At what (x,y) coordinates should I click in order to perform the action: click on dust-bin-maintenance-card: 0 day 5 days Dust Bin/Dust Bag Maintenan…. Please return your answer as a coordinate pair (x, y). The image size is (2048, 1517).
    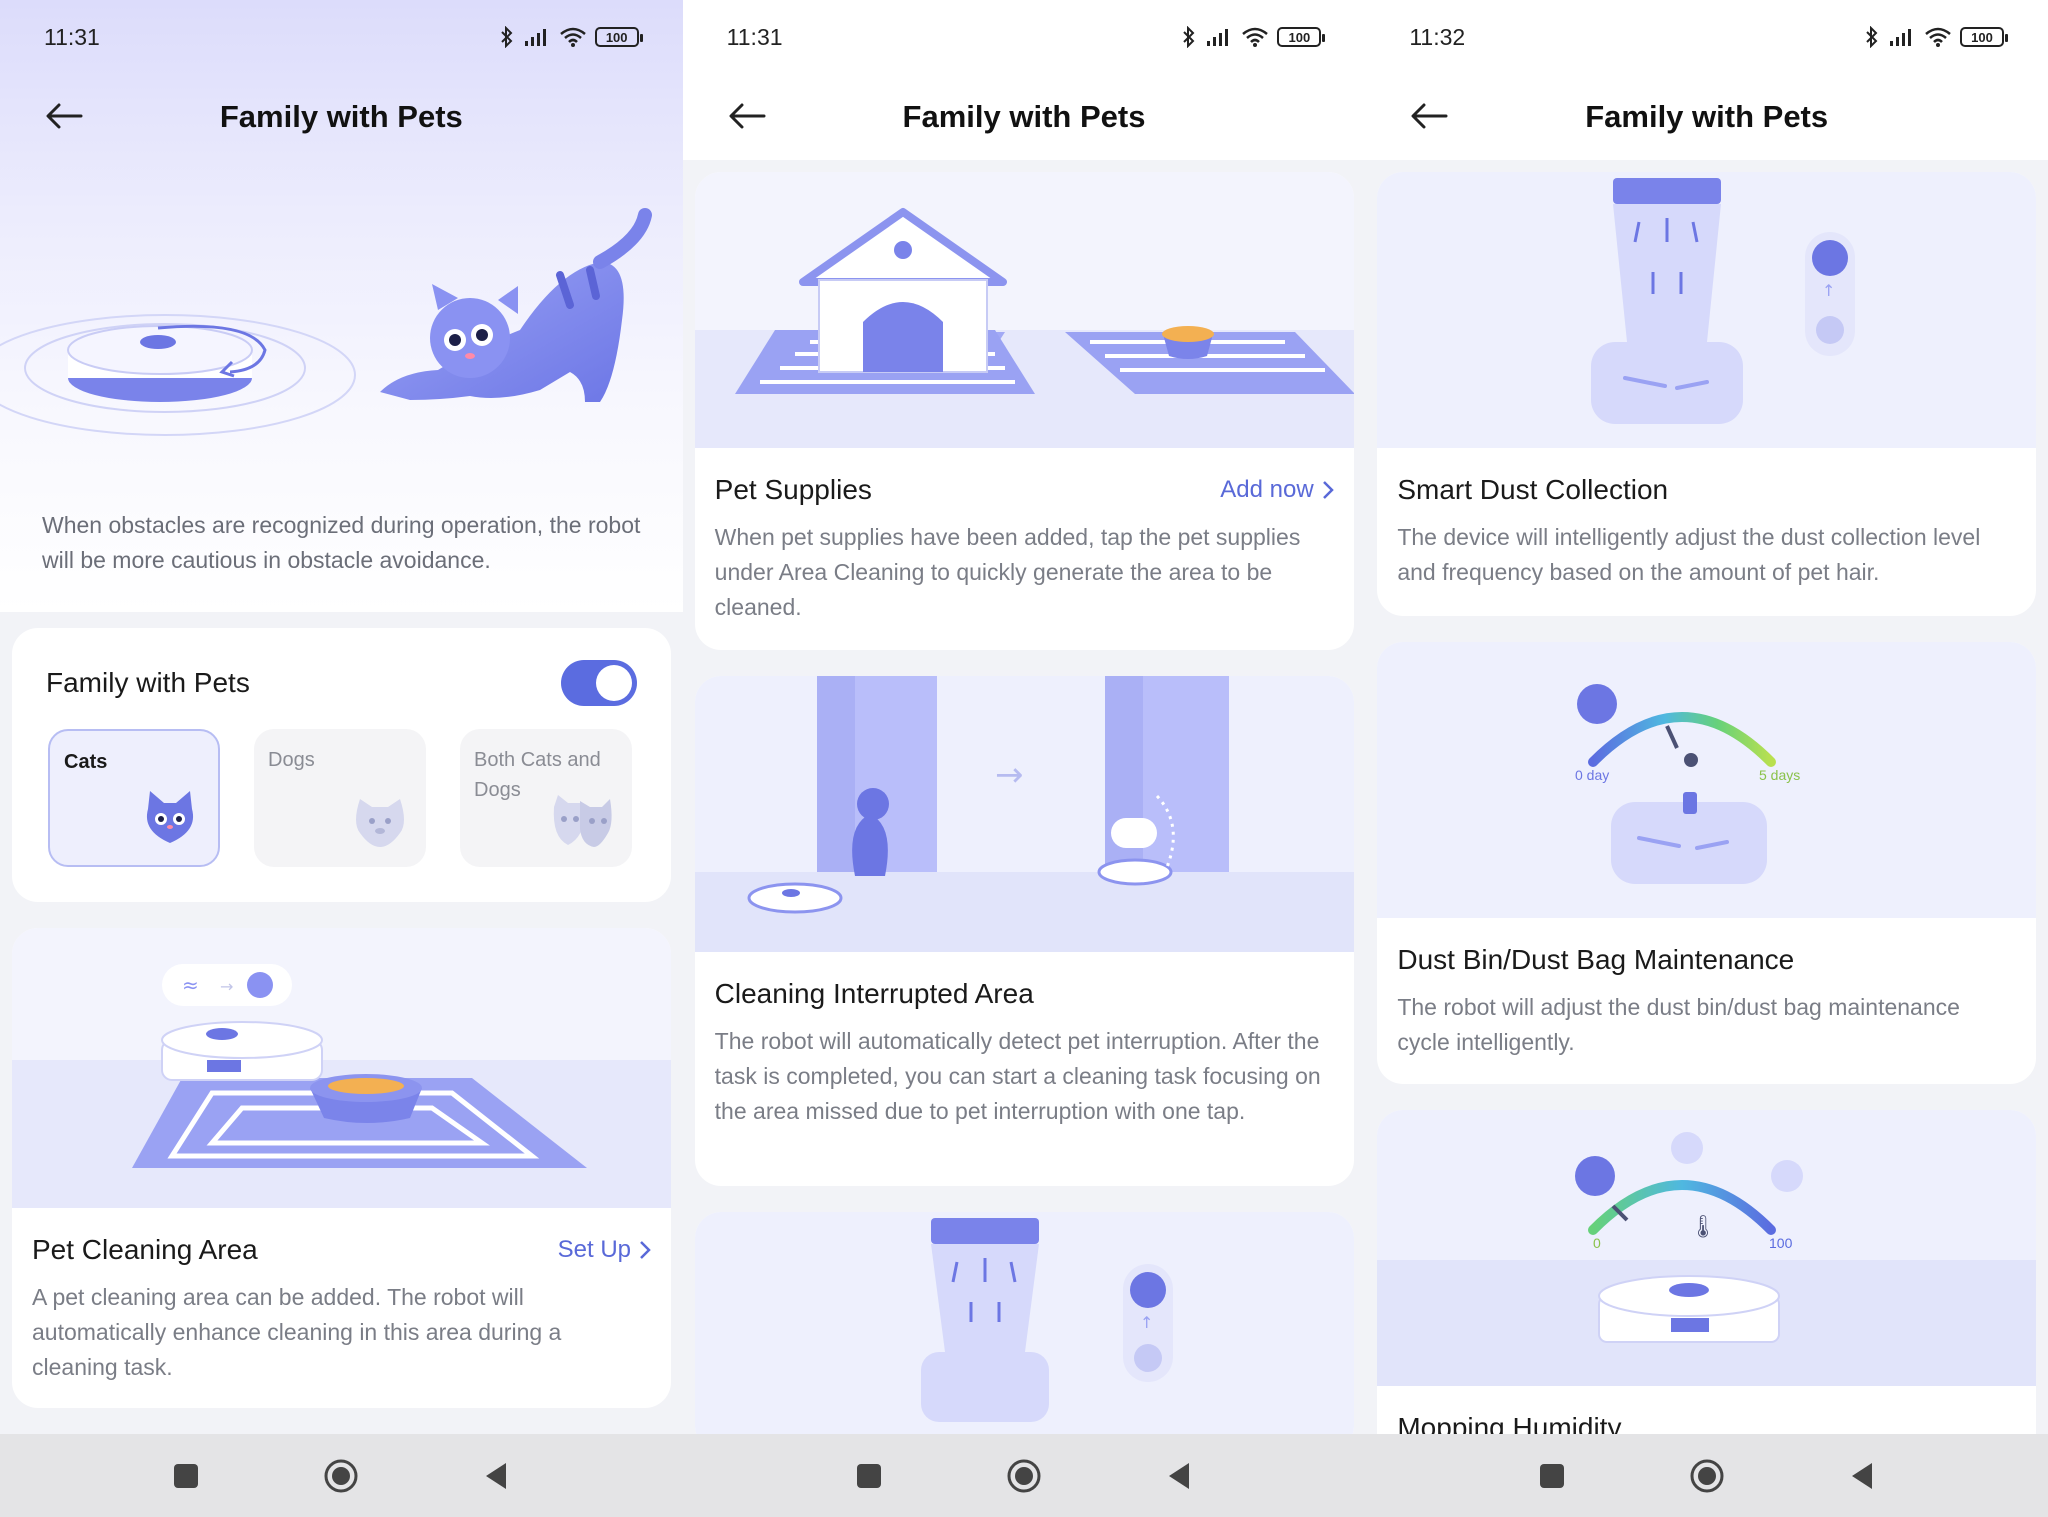
    Looking at the image, I should click on (1707, 863).